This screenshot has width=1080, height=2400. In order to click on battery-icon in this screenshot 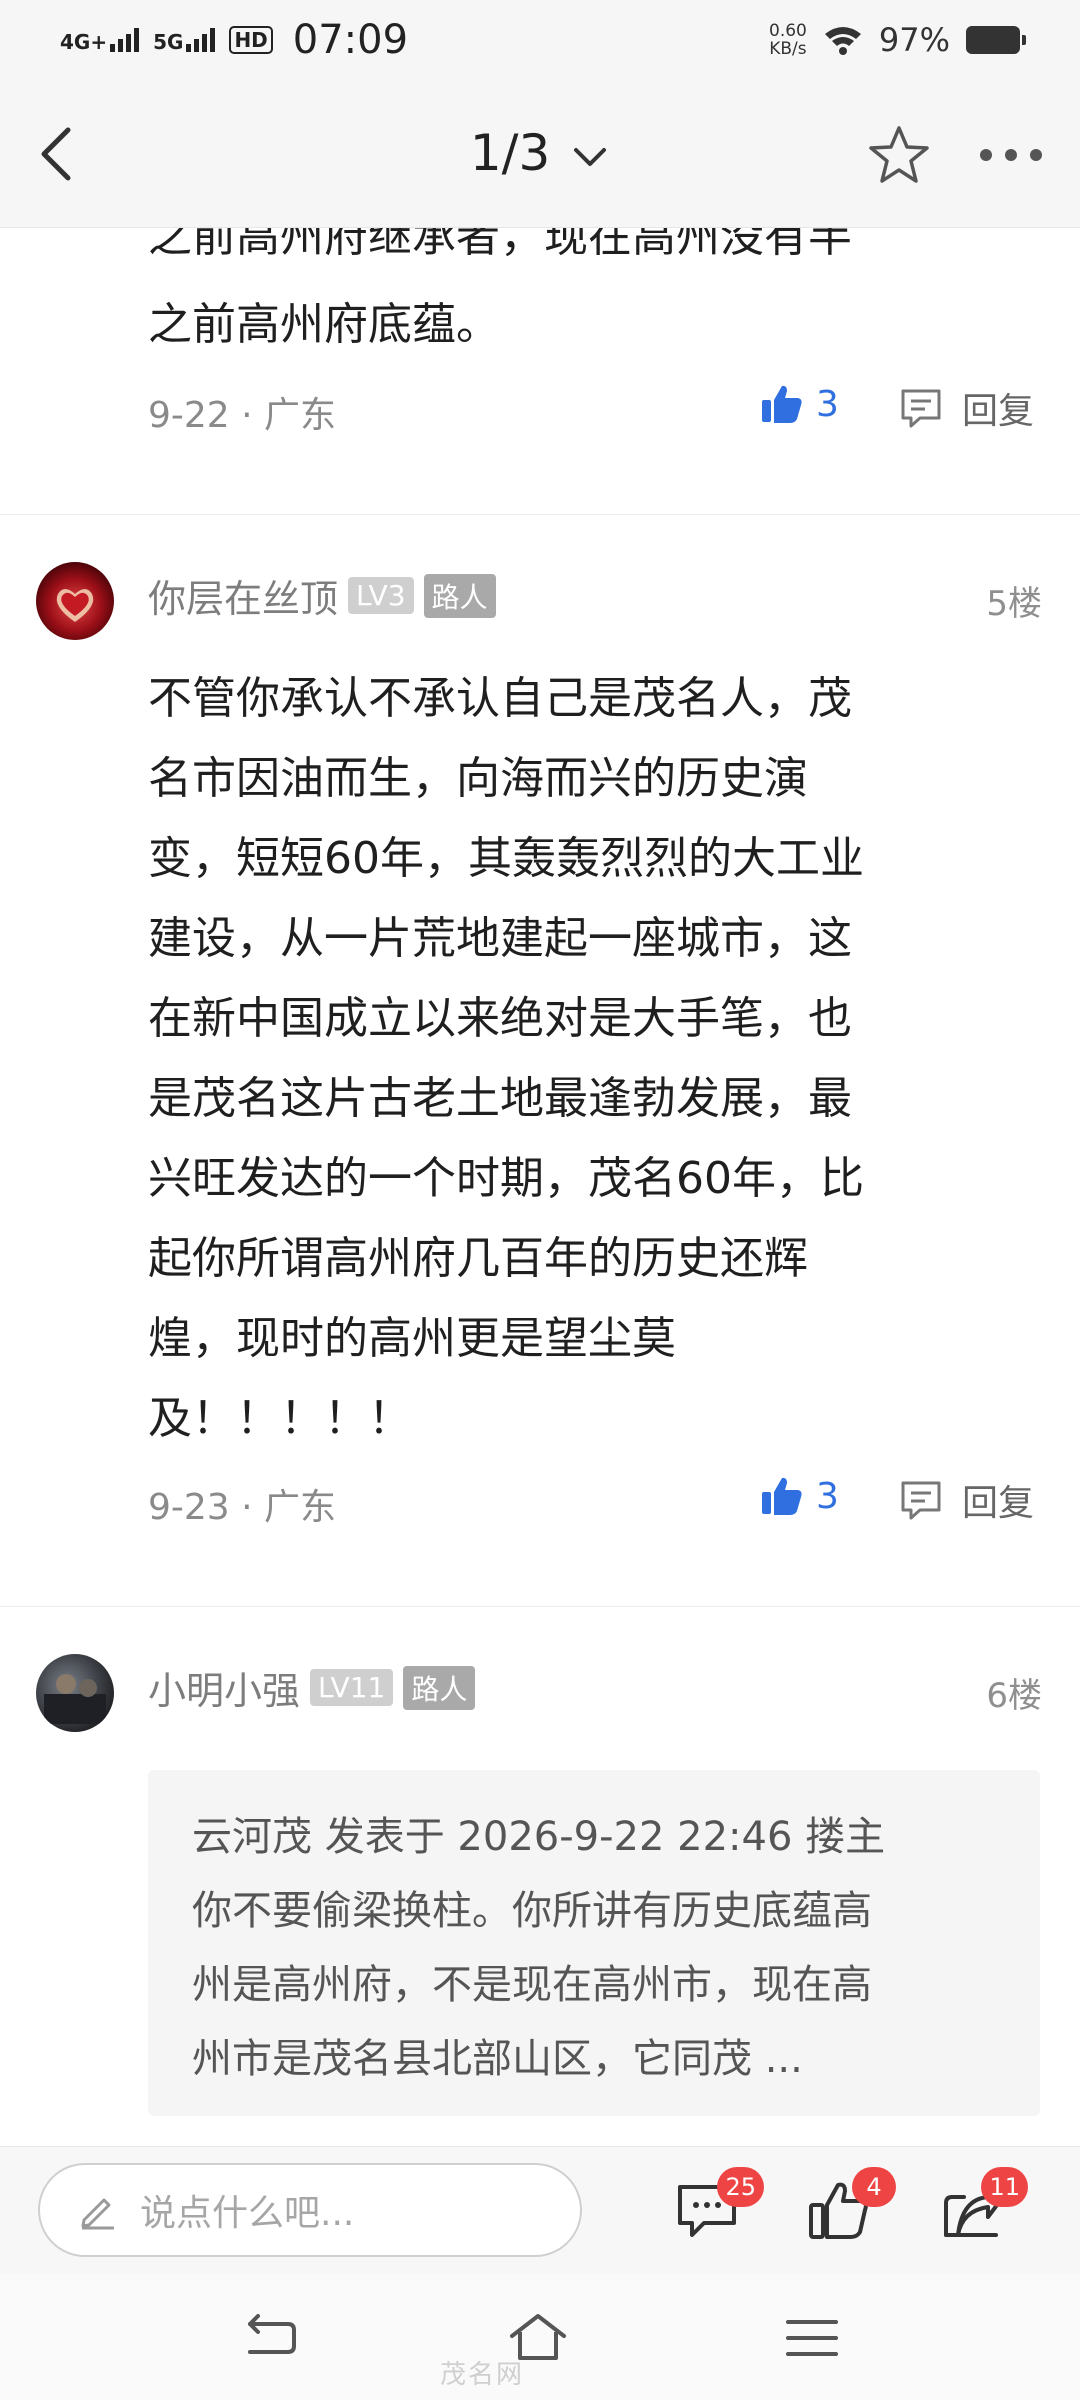, I will do `click(996, 40)`.